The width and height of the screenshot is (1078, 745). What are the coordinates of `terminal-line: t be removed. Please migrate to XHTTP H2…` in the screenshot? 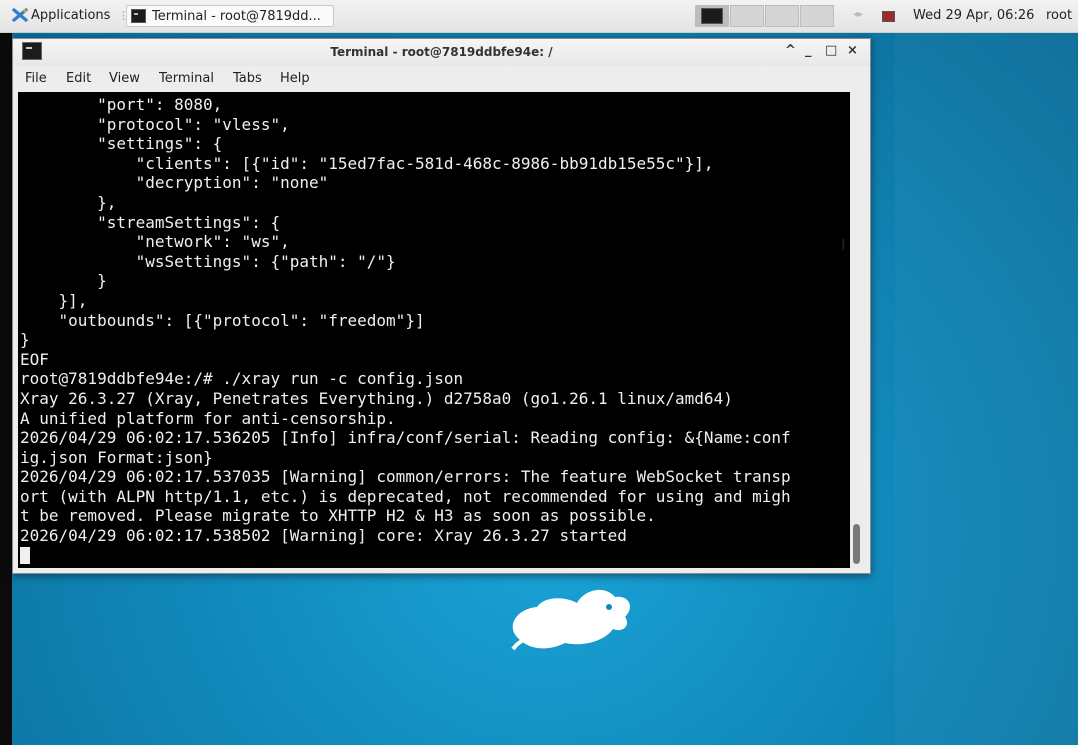 It's located at (338, 516).